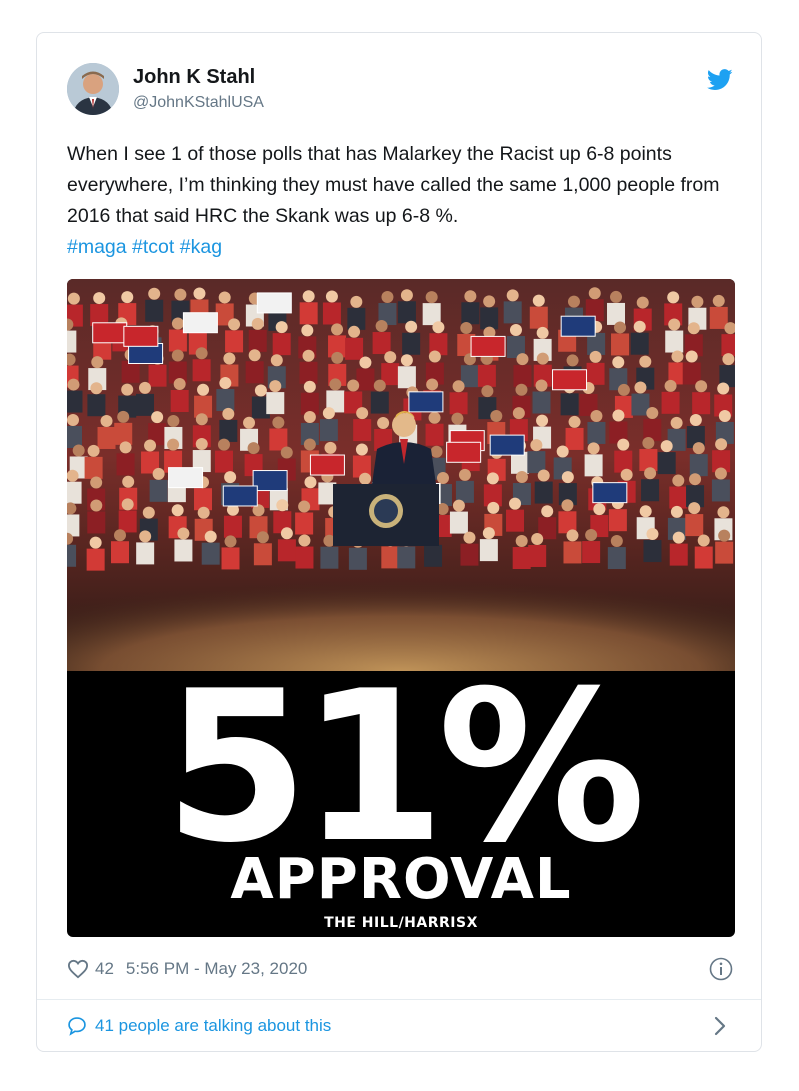  I want to click on twitter-bird-icon, so click(720, 80).